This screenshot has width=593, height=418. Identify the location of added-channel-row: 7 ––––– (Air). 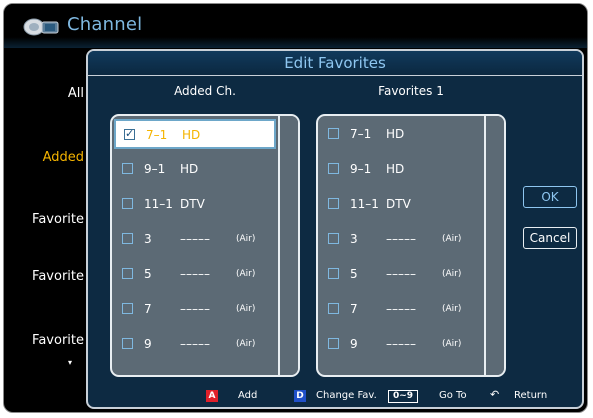
(195, 309).